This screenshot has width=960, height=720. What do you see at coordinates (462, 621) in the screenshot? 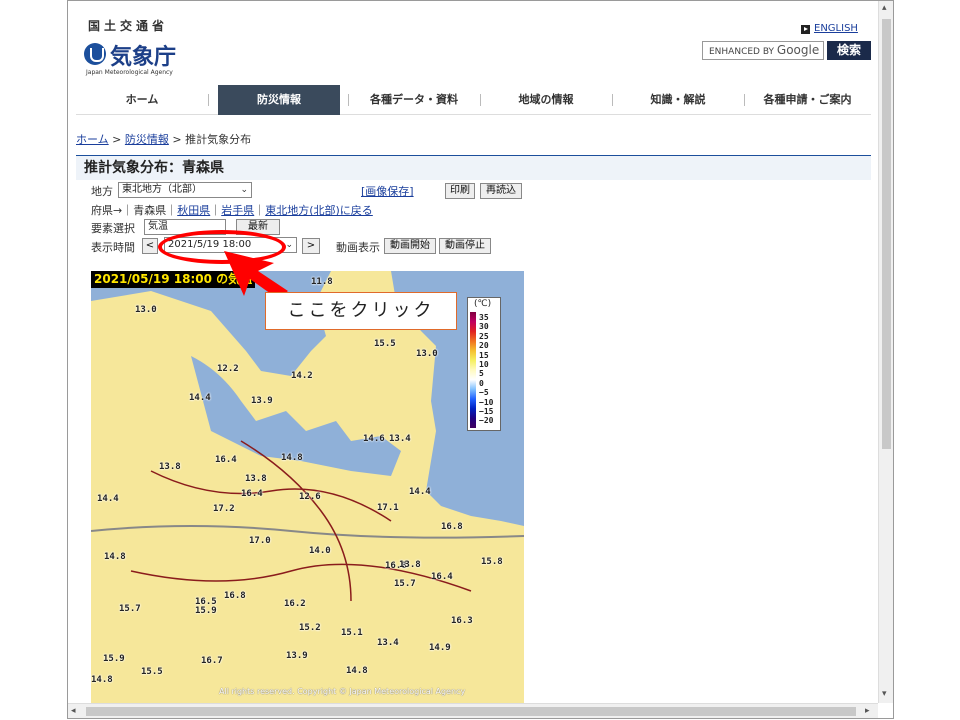
I see `temperature-label: 16.3` at bounding box center [462, 621].